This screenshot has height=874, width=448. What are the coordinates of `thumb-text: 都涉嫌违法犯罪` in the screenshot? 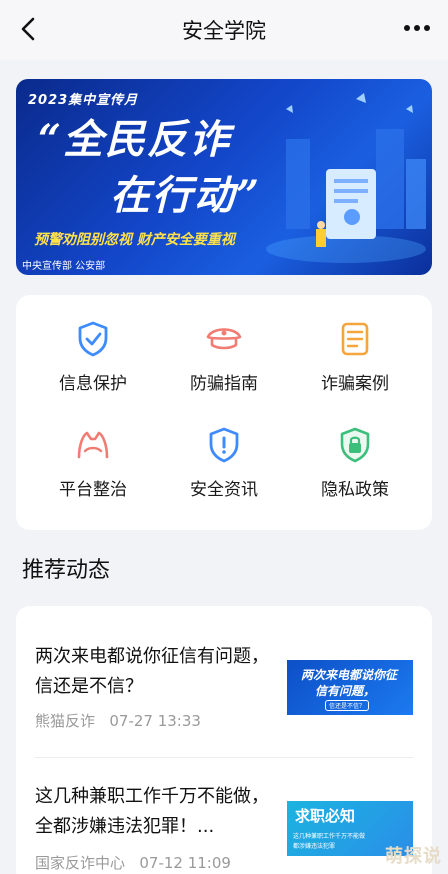 It's located at (314, 846).